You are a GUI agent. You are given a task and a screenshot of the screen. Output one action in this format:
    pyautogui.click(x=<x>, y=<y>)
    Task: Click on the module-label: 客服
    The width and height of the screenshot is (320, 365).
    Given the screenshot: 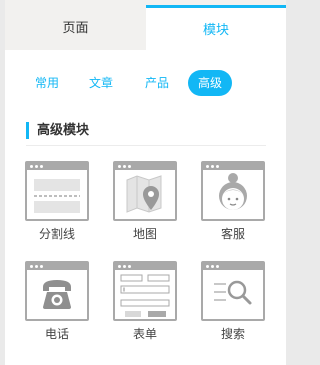 What is the action you would take?
    pyautogui.click(x=232, y=234)
    